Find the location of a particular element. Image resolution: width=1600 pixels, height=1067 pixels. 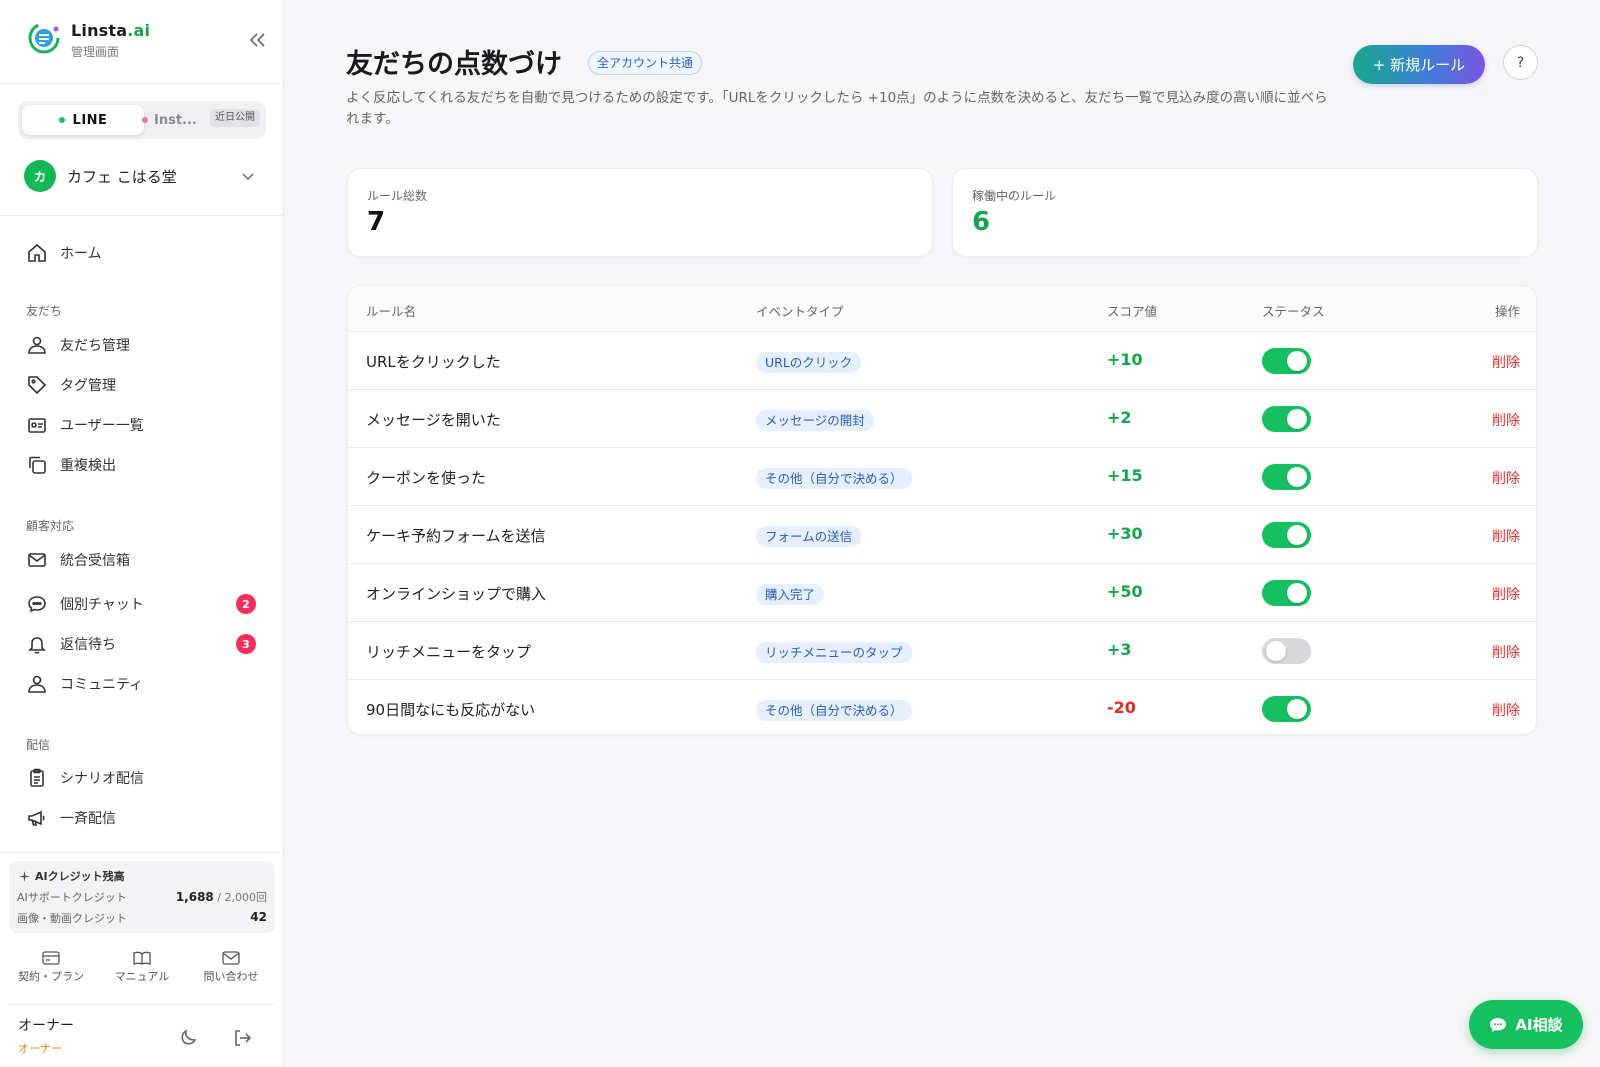

credits-title: AIクレジット残高 is located at coordinates (72, 876).